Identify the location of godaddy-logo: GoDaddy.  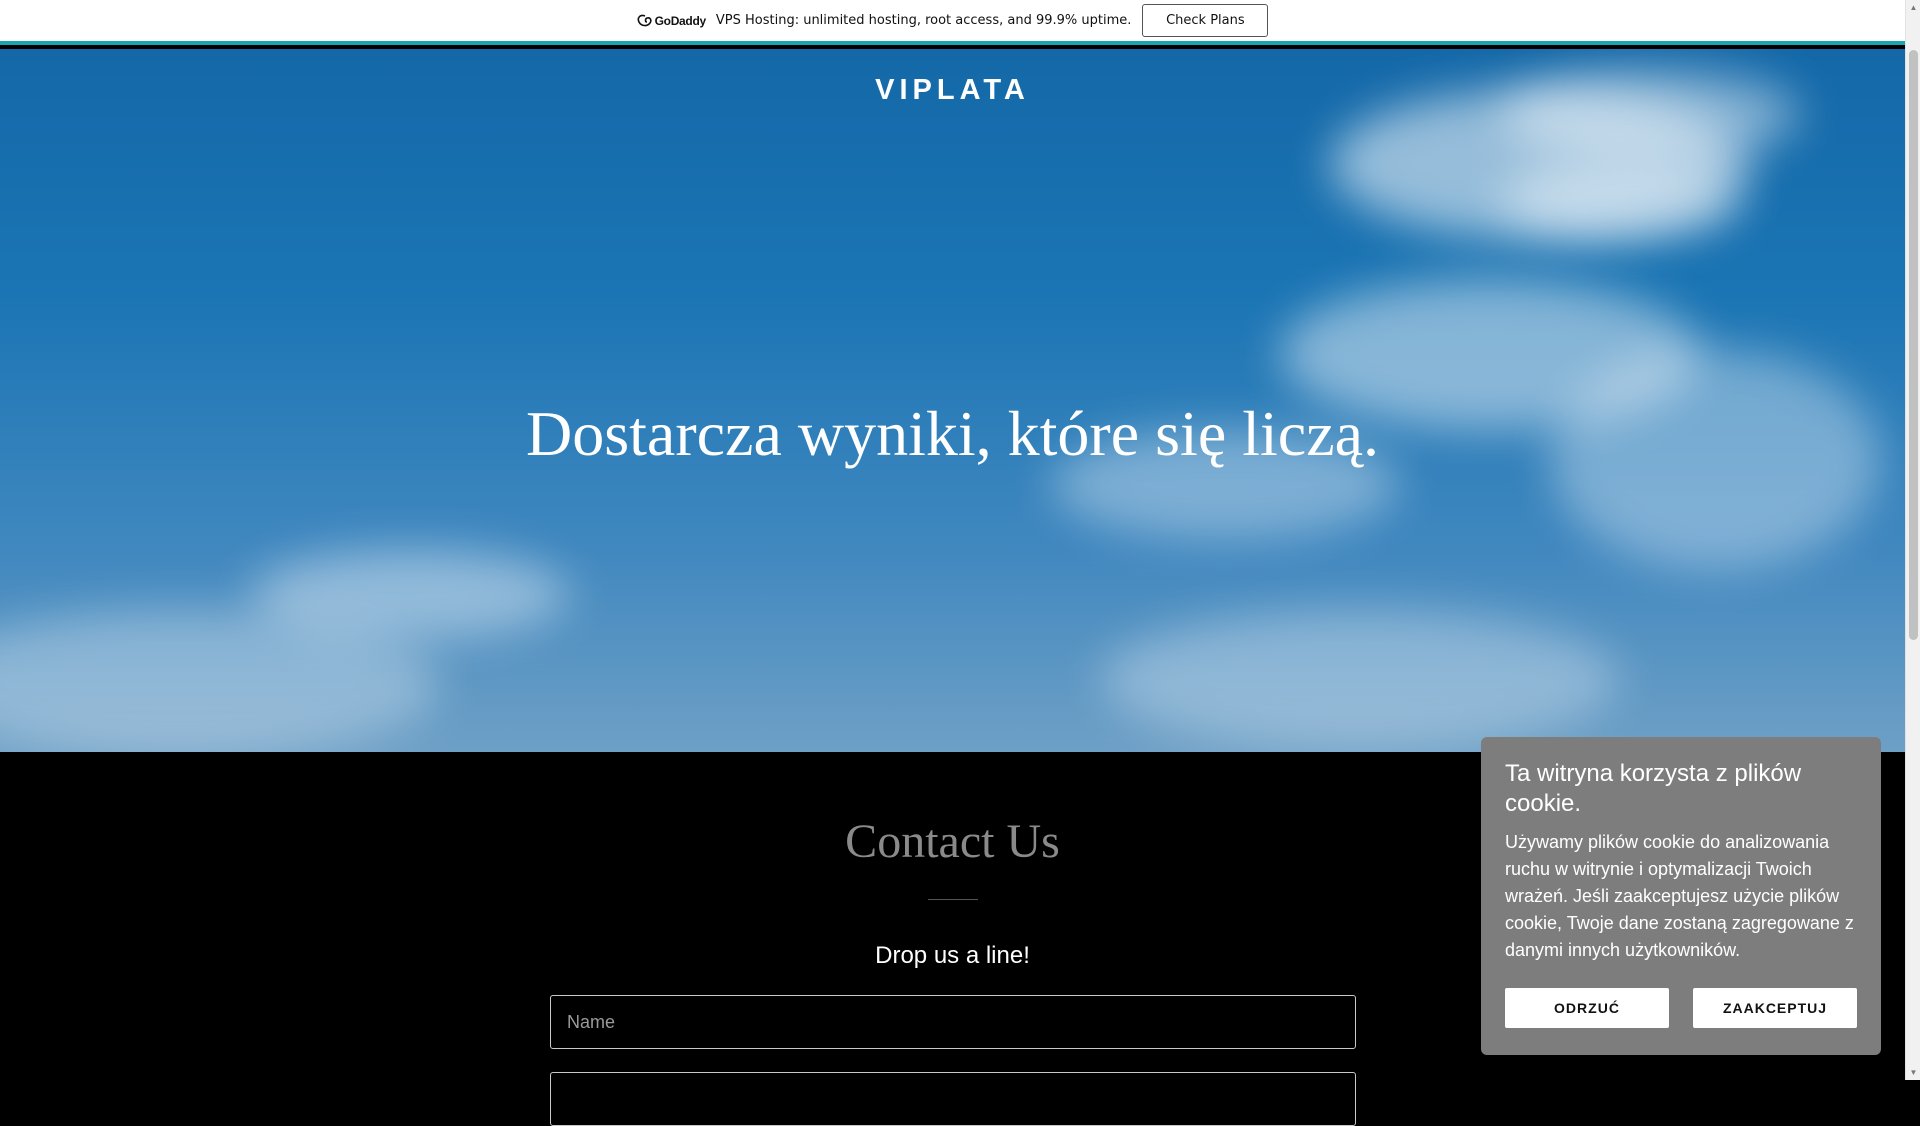
(671, 21).